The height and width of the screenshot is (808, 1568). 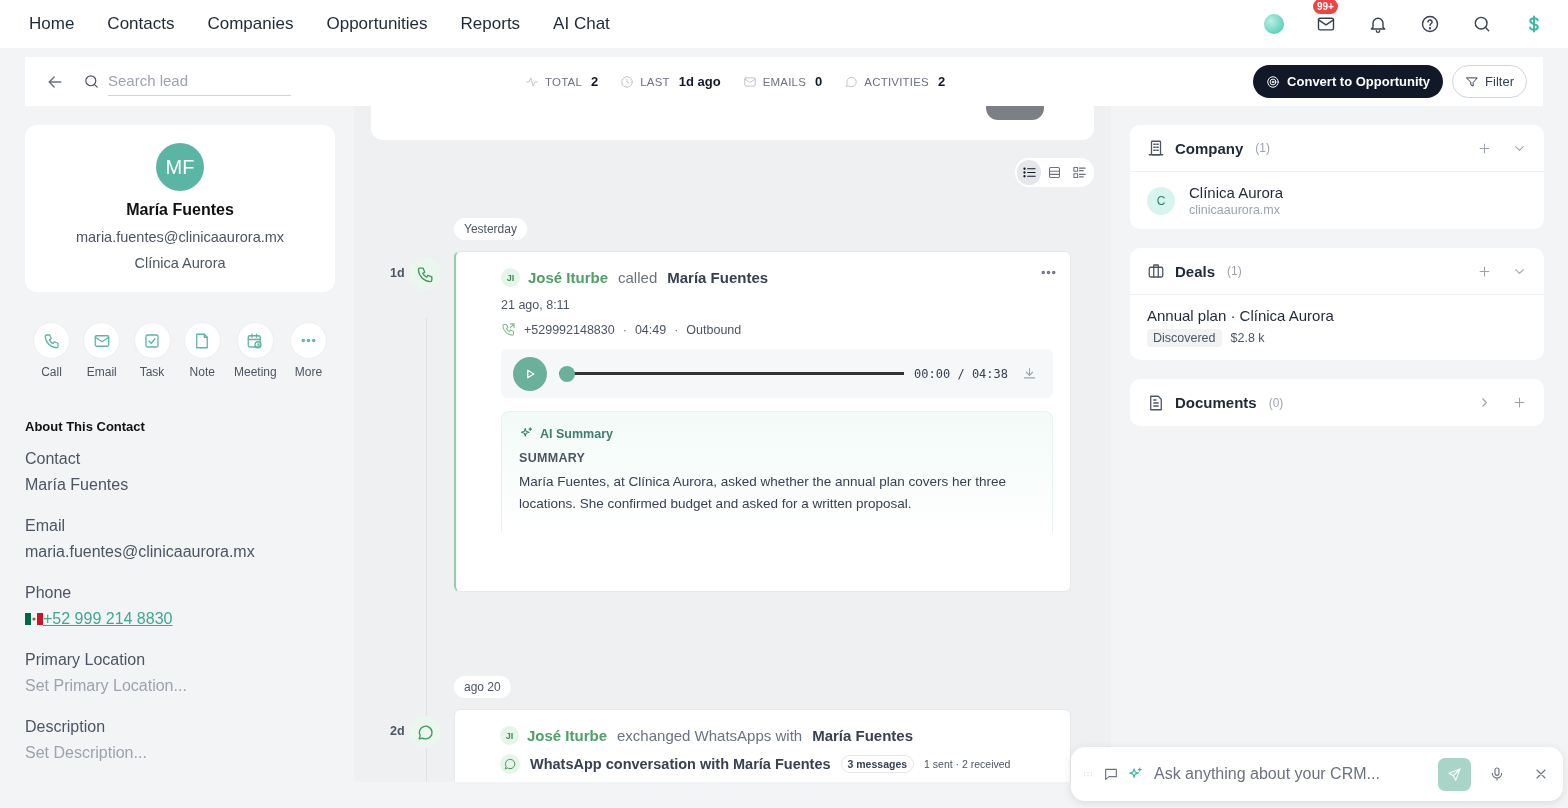 What do you see at coordinates (627, 81) in the screenshot?
I see `clock-icon` at bounding box center [627, 81].